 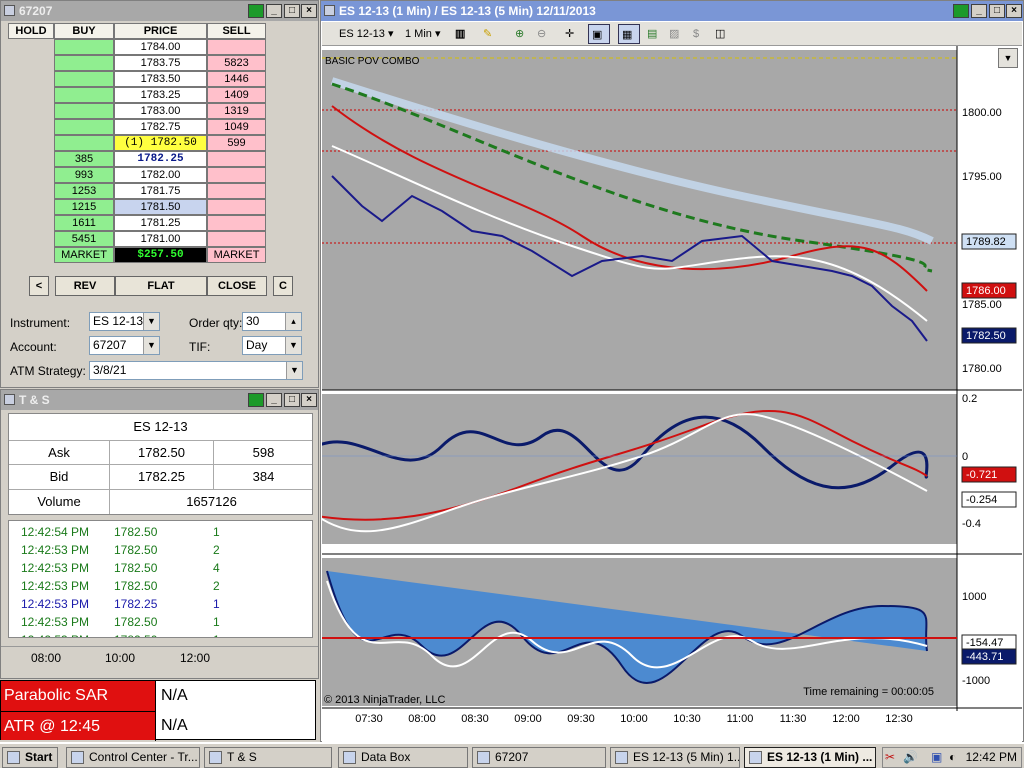 I want to click on sell-cell: 599, so click(x=236, y=143).